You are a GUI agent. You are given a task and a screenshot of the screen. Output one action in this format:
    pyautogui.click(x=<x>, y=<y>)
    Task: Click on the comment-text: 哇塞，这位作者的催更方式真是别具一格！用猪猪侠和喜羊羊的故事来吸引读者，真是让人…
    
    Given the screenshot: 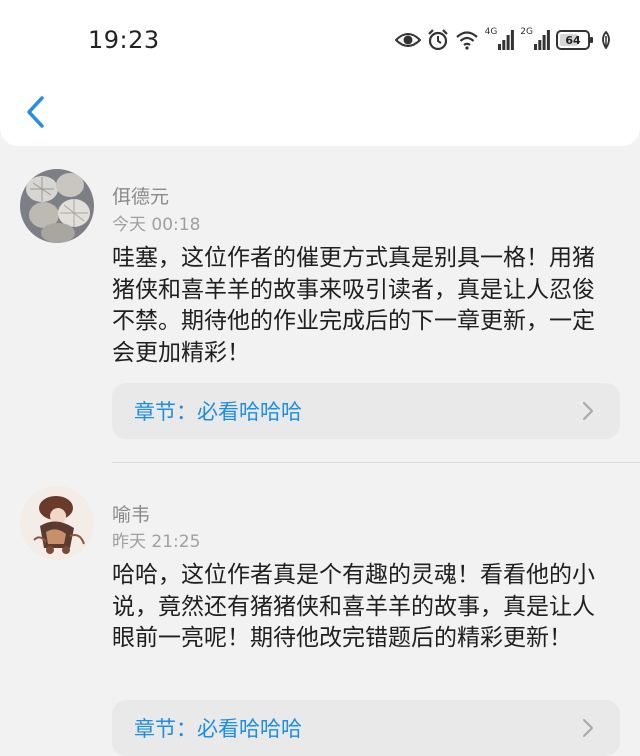 What is the action you would take?
    pyautogui.click(x=353, y=305)
    